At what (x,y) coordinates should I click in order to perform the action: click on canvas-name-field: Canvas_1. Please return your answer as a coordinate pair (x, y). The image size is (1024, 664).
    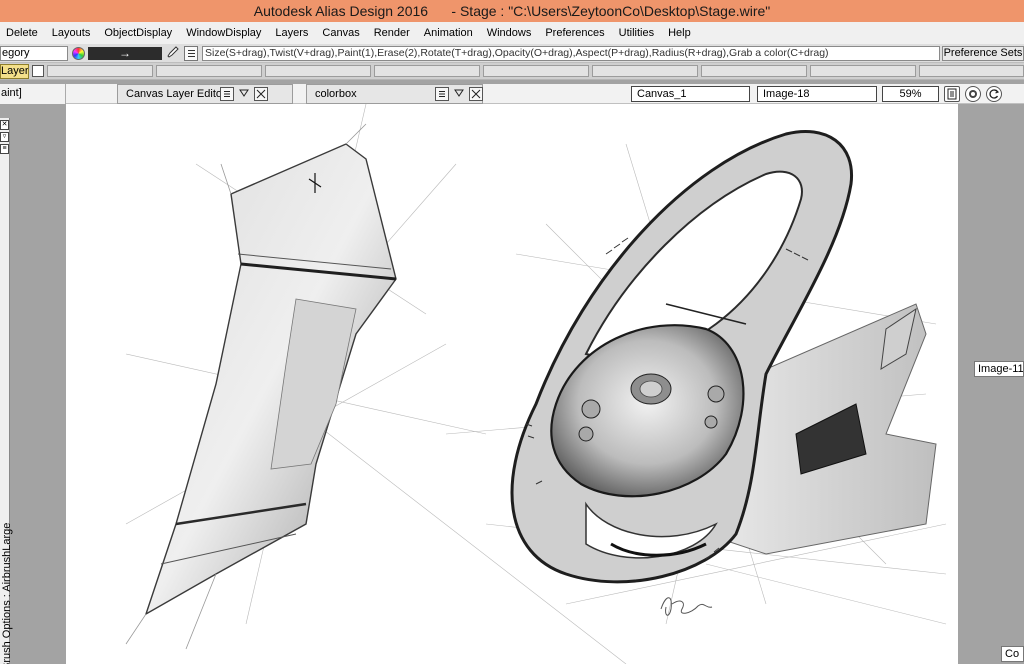
    Looking at the image, I should click on (690, 94).